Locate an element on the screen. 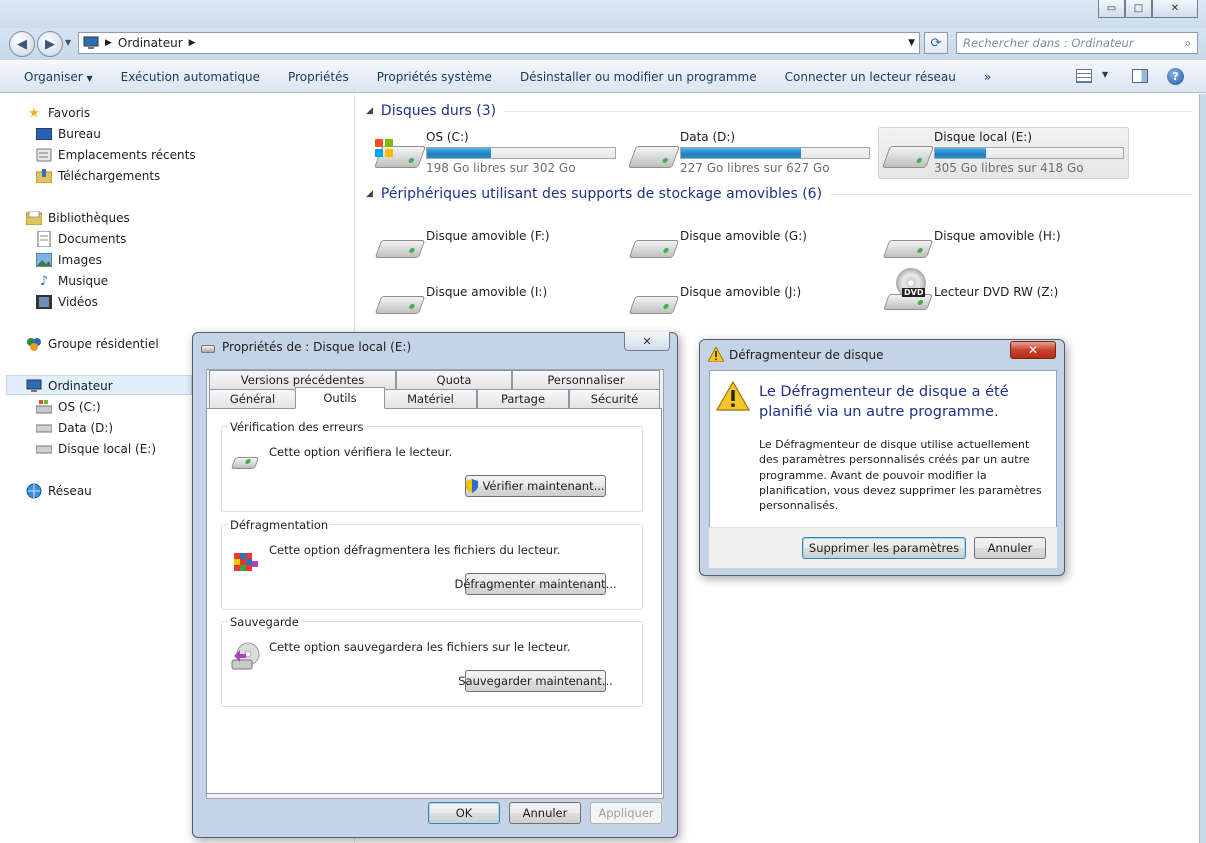 This screenshot has height=843, width=1206. nav-drive-e: Disque local (E:) is located at coordinates (96, 449).